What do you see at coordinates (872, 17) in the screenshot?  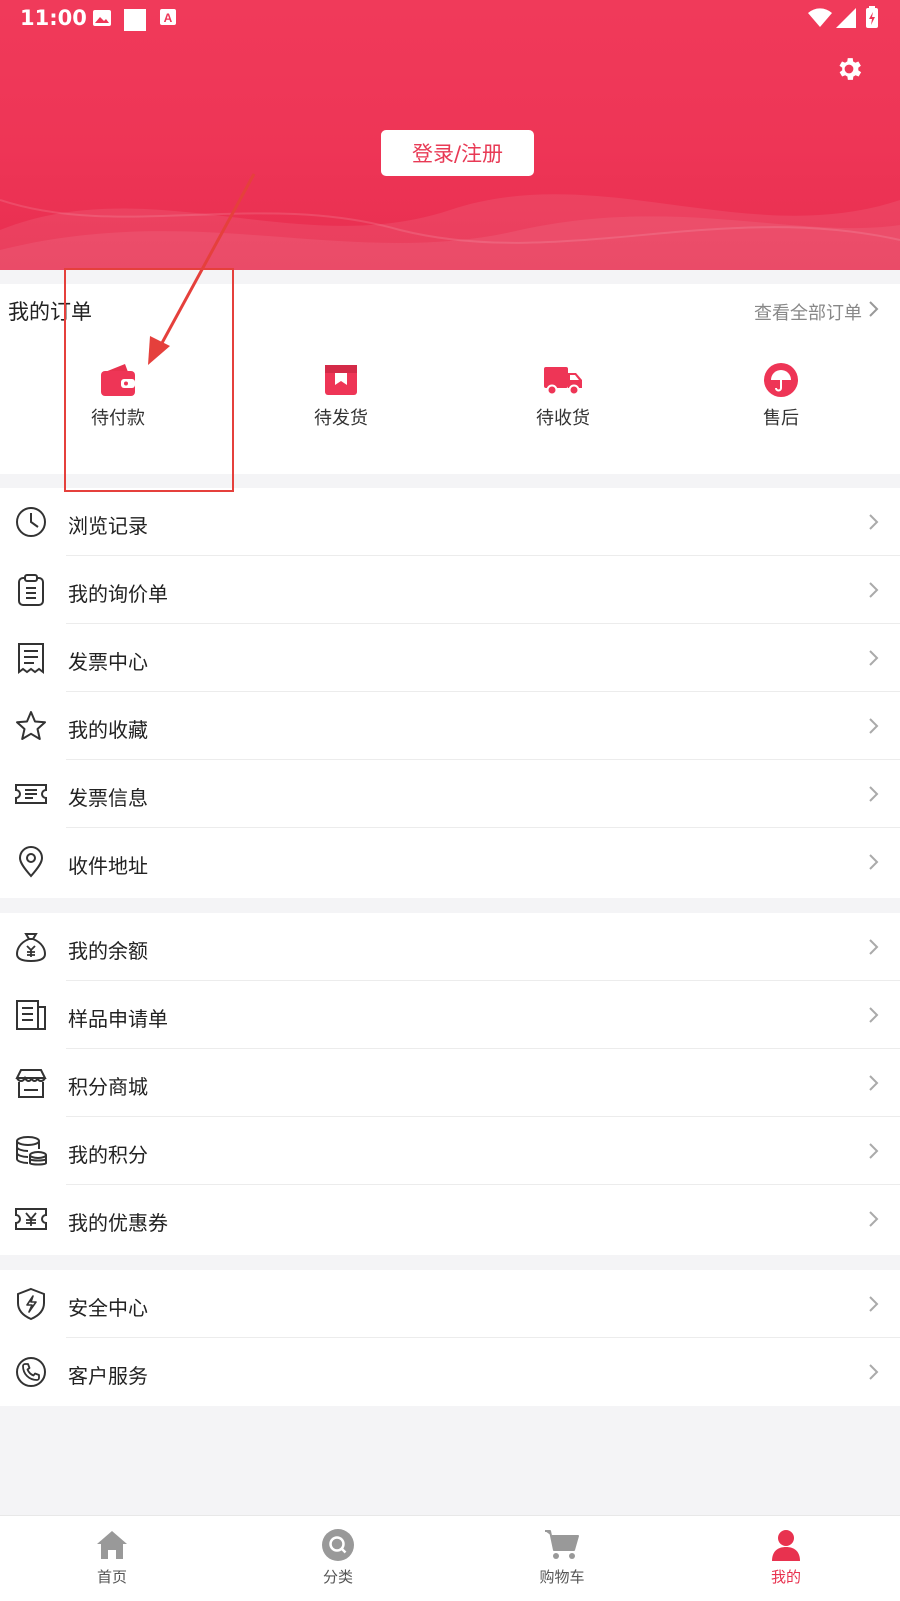 I see `battery-icon` at bounding box center [872, 17].